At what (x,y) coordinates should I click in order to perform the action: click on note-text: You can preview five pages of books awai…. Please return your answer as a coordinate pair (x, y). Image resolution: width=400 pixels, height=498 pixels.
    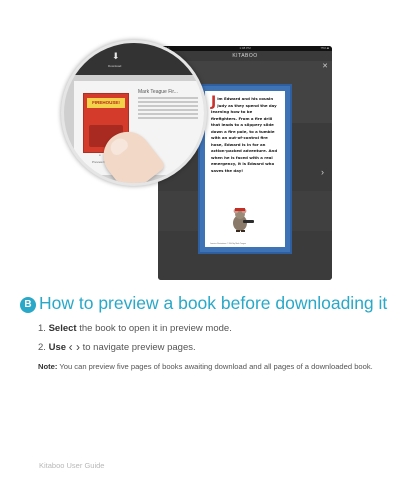
    Looking at the image, I should click on (215, 366).